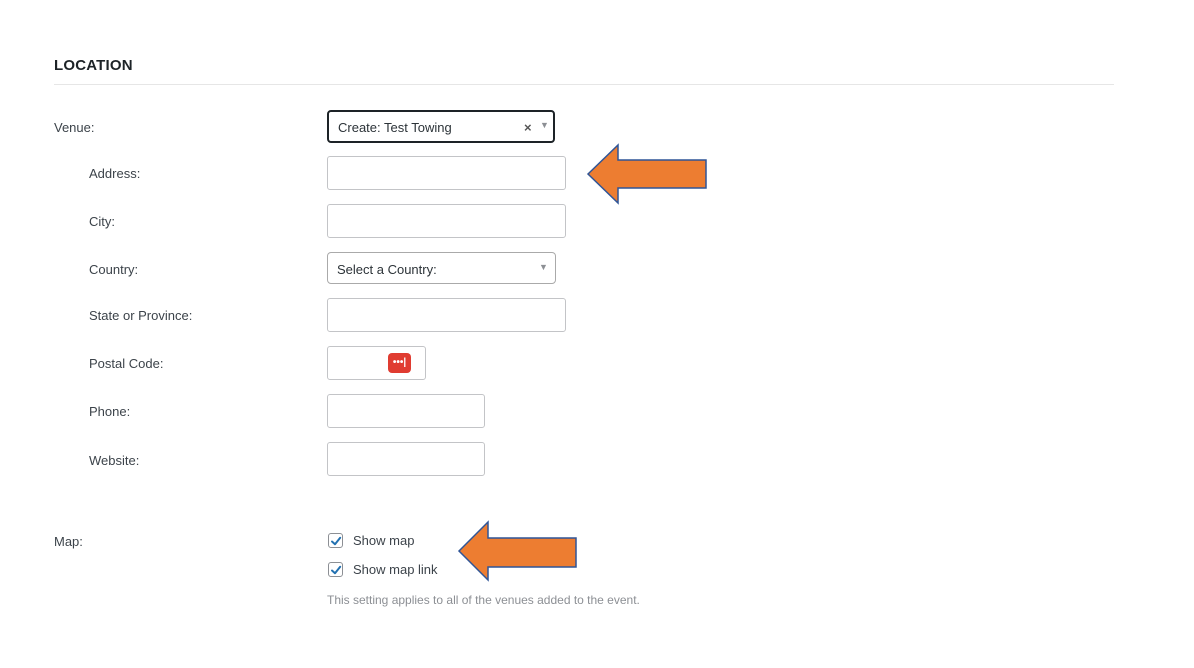 The image size is (1194, 668). I want to click on show-map-label: Show map, so click(383, 540).